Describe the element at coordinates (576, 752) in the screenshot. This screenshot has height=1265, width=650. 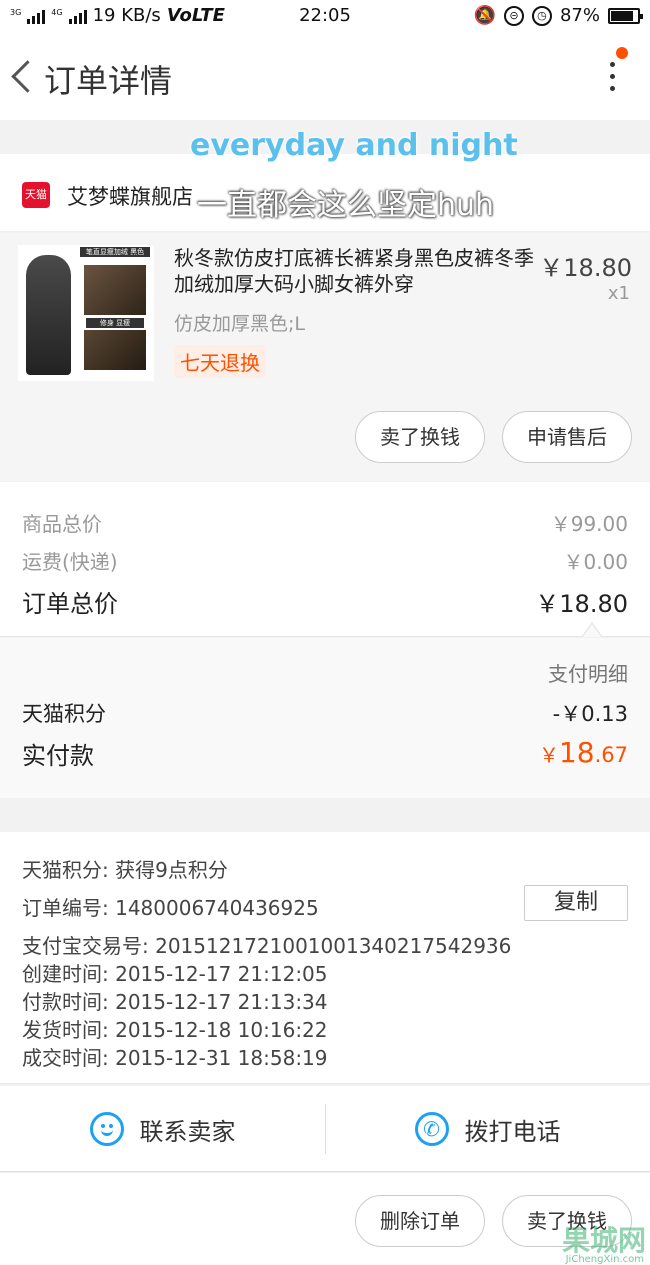
I see `paid-integer: 18` at that location.